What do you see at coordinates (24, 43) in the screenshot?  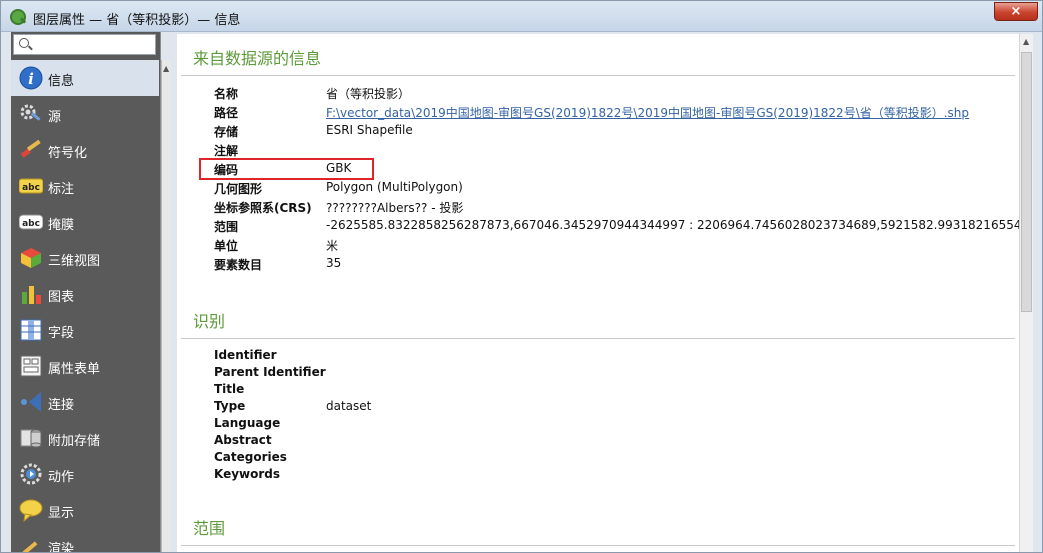 I see `search-icon` at bounding box center [24, 43].